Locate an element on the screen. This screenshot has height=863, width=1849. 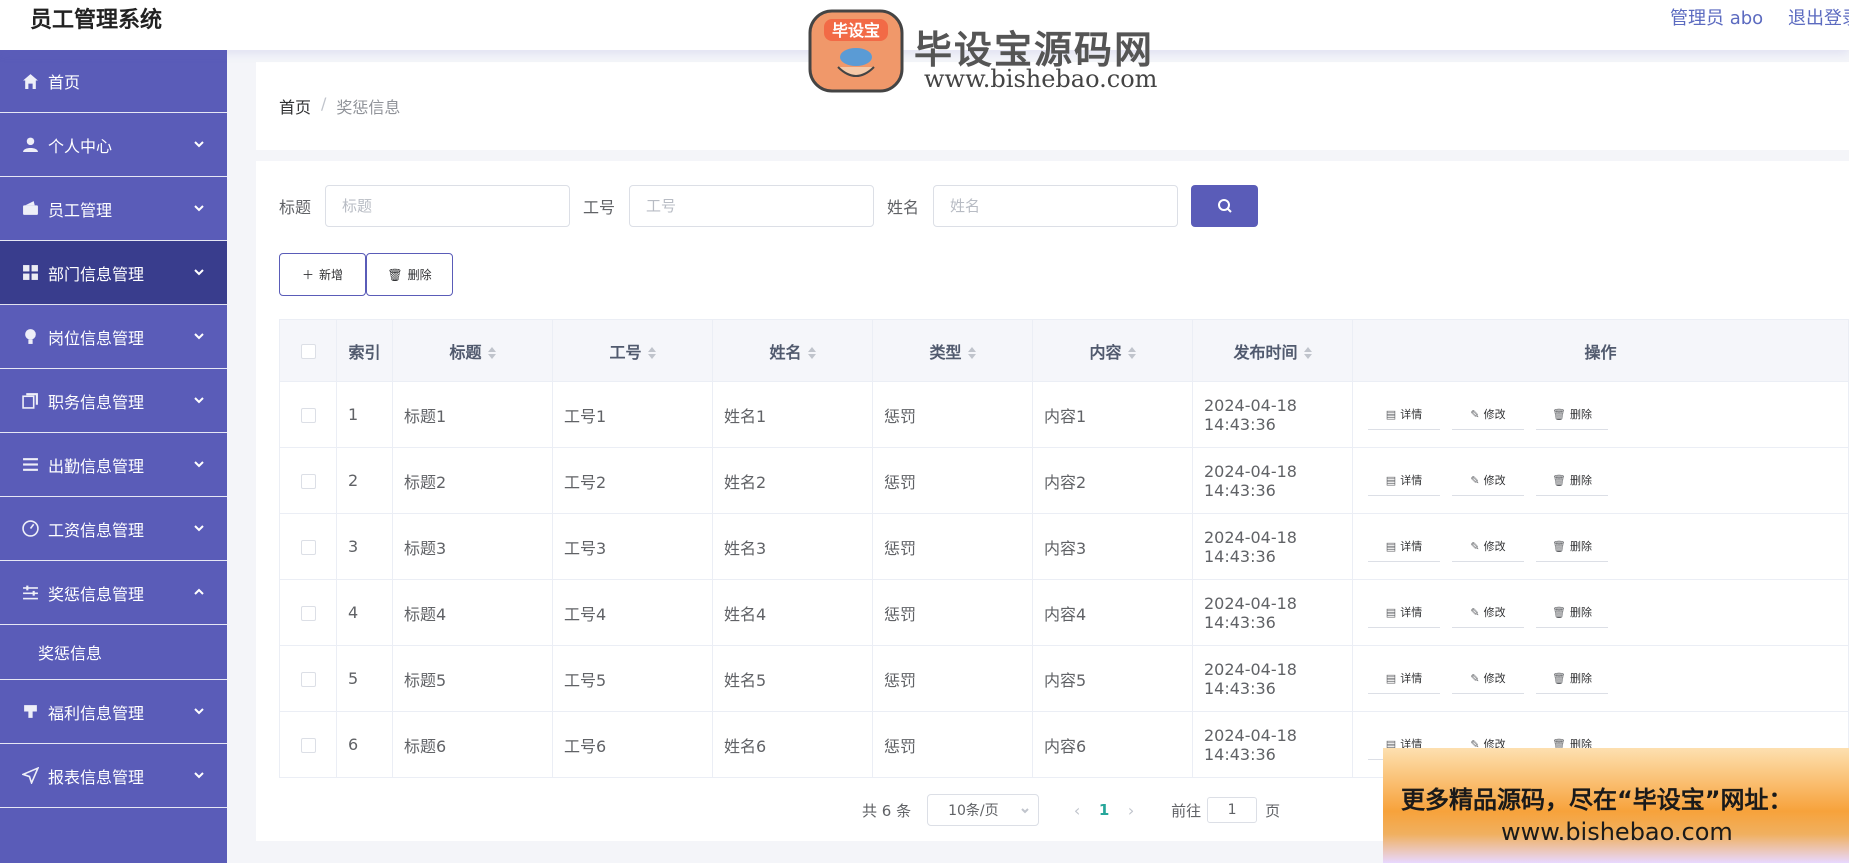
sidebar-subitem-reward-punish-info: 奖惩信息 is located at coordinates (113, 652).